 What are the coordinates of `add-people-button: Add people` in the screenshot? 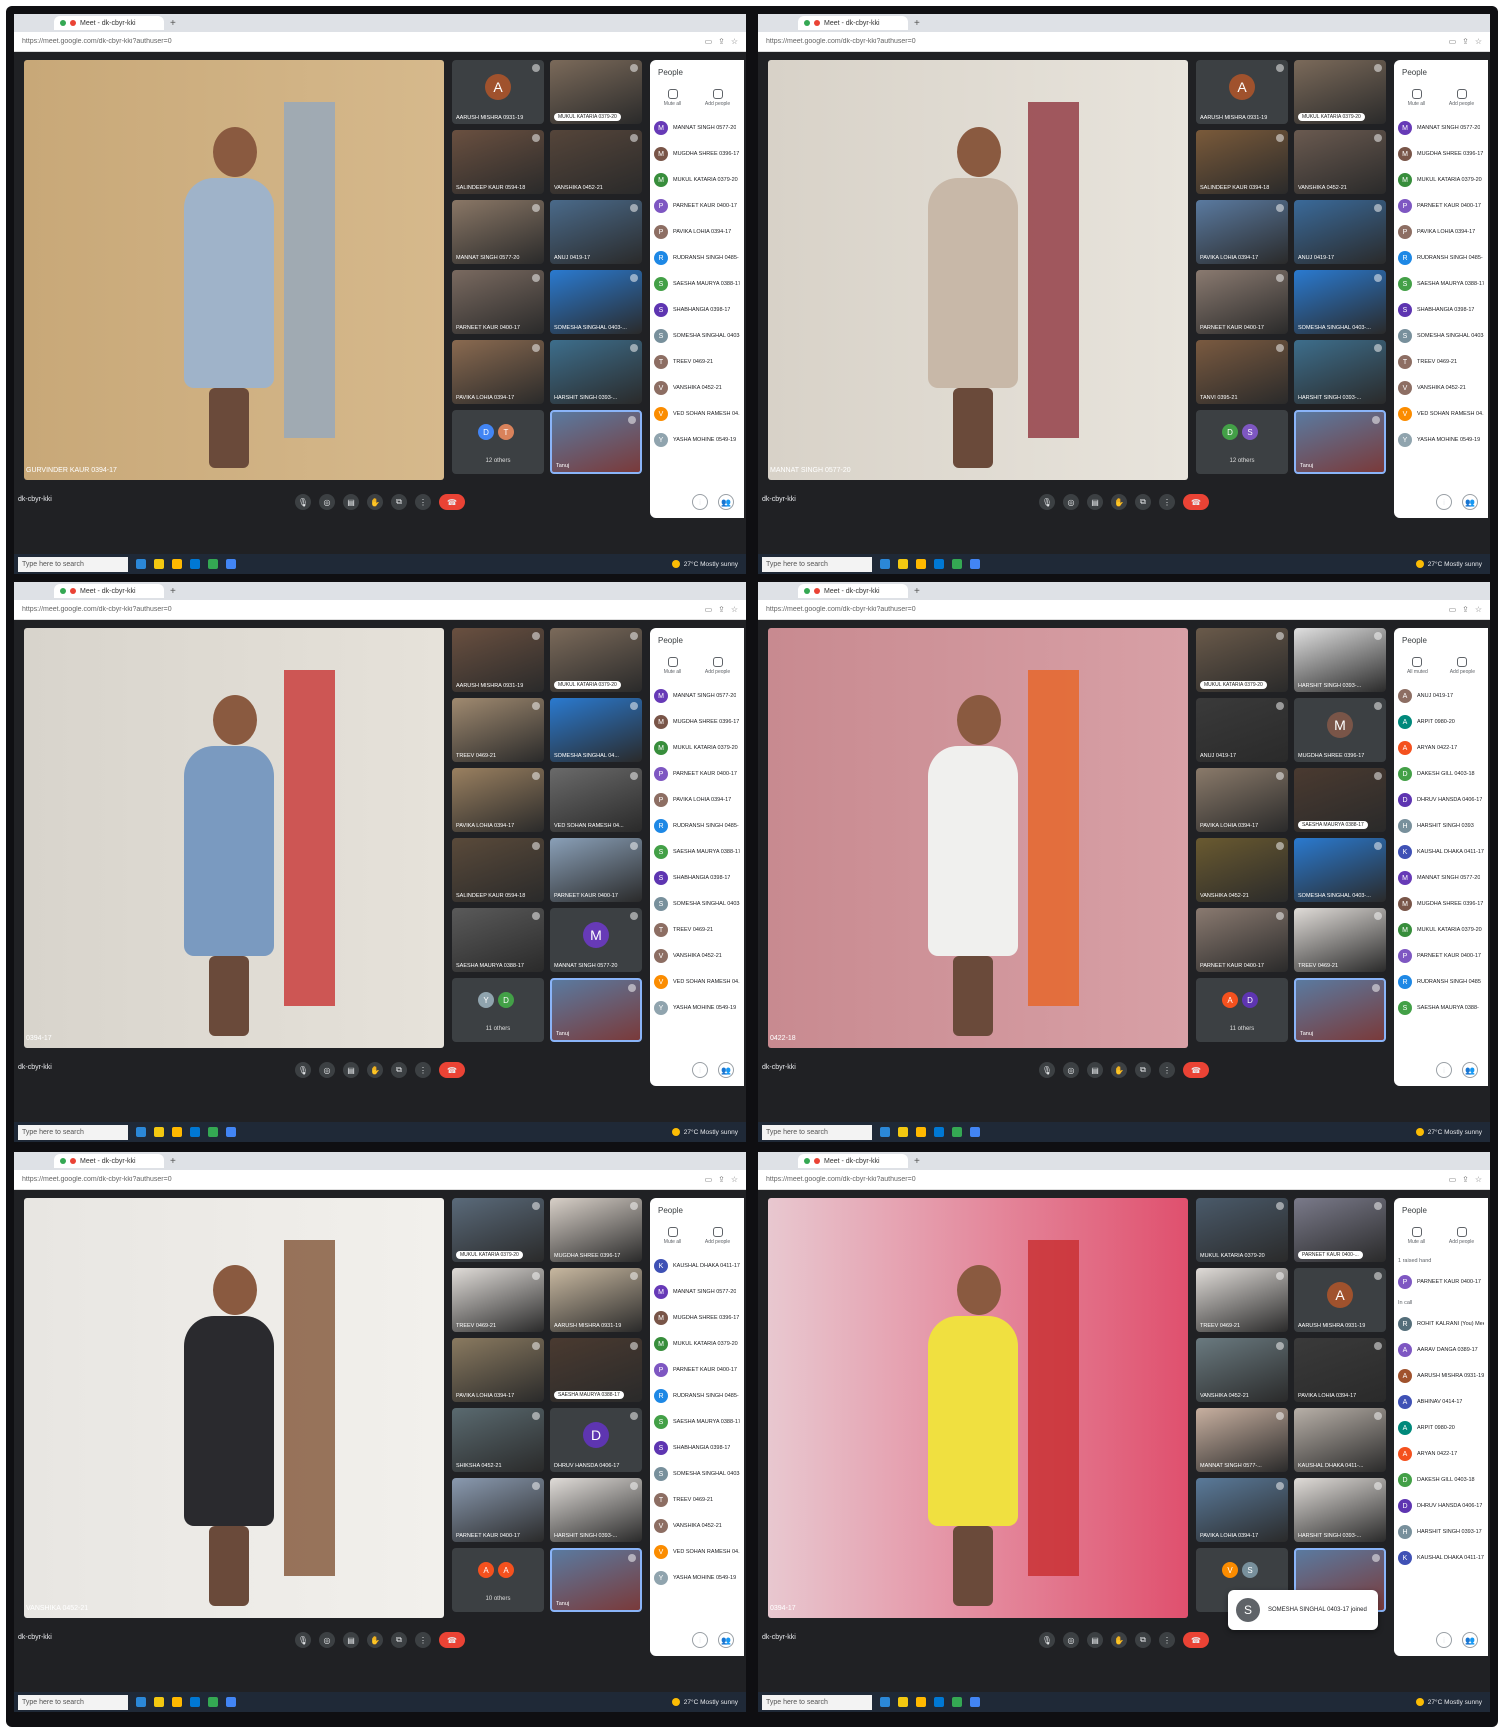 It's located at (1461, 98).